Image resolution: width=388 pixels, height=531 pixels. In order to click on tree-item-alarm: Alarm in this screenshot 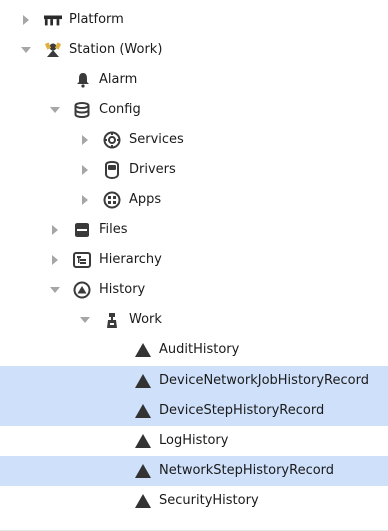, I will do `click(194, 80)`.